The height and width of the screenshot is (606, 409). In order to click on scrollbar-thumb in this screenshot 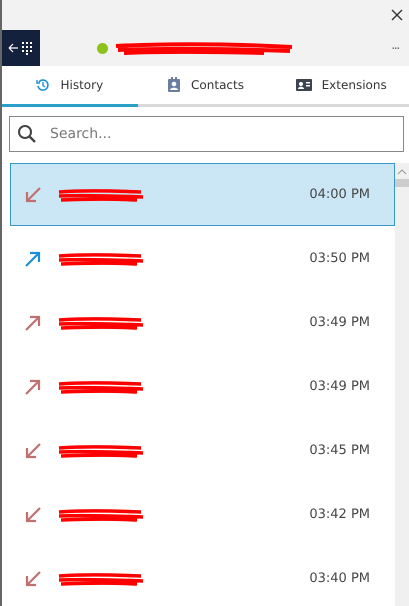, I will do `click(402, 183)`.